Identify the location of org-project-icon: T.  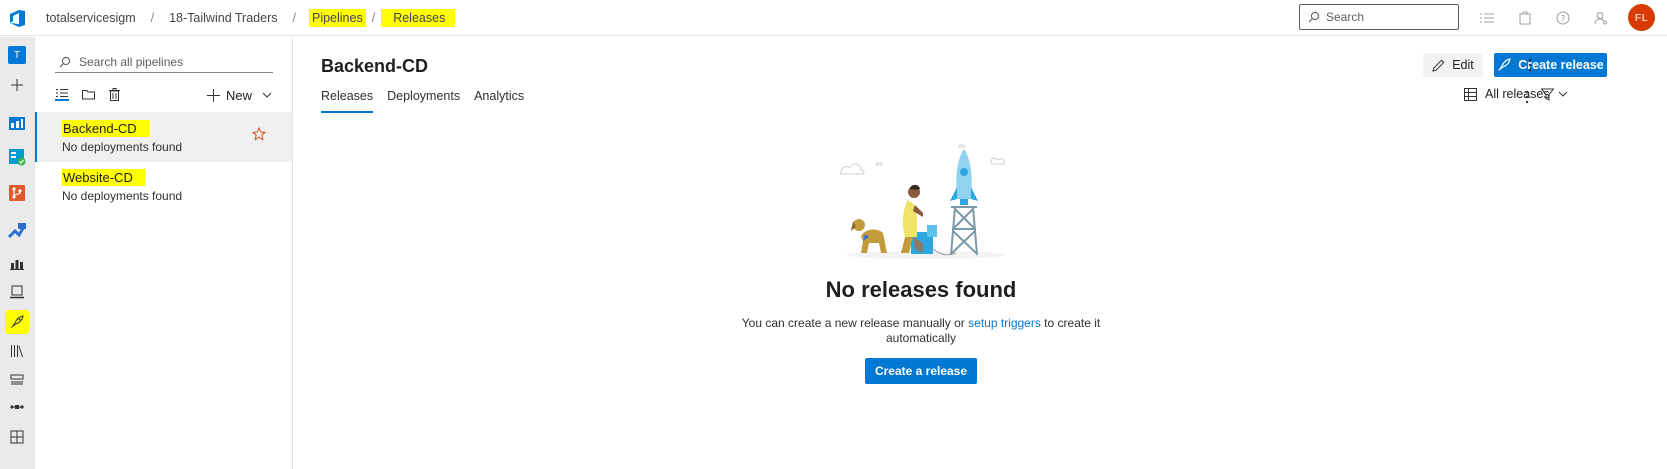
(17, 55).